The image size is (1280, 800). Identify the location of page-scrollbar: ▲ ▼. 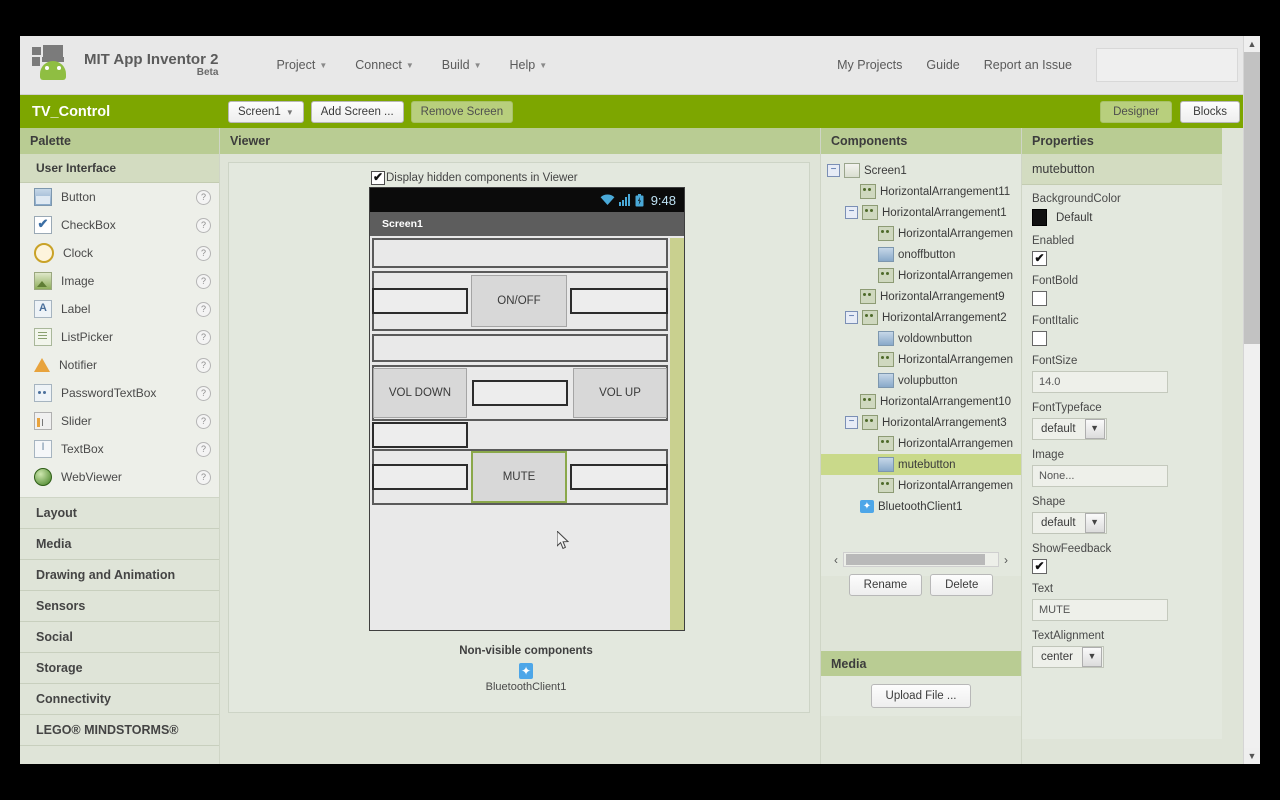
(1251, 400).